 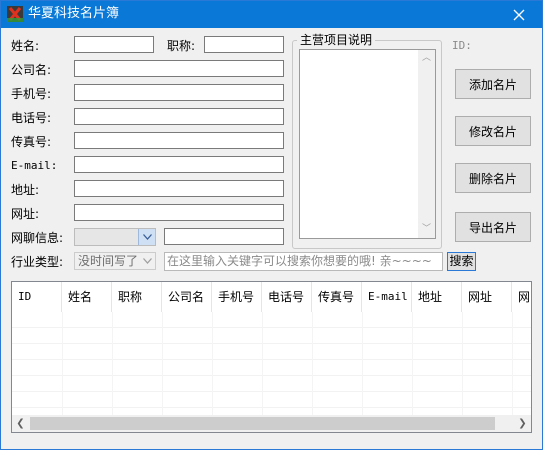 What do you see at coordinates (179, 188) in the screenshot?
I see `address-input` at bounding box center [179, 188].